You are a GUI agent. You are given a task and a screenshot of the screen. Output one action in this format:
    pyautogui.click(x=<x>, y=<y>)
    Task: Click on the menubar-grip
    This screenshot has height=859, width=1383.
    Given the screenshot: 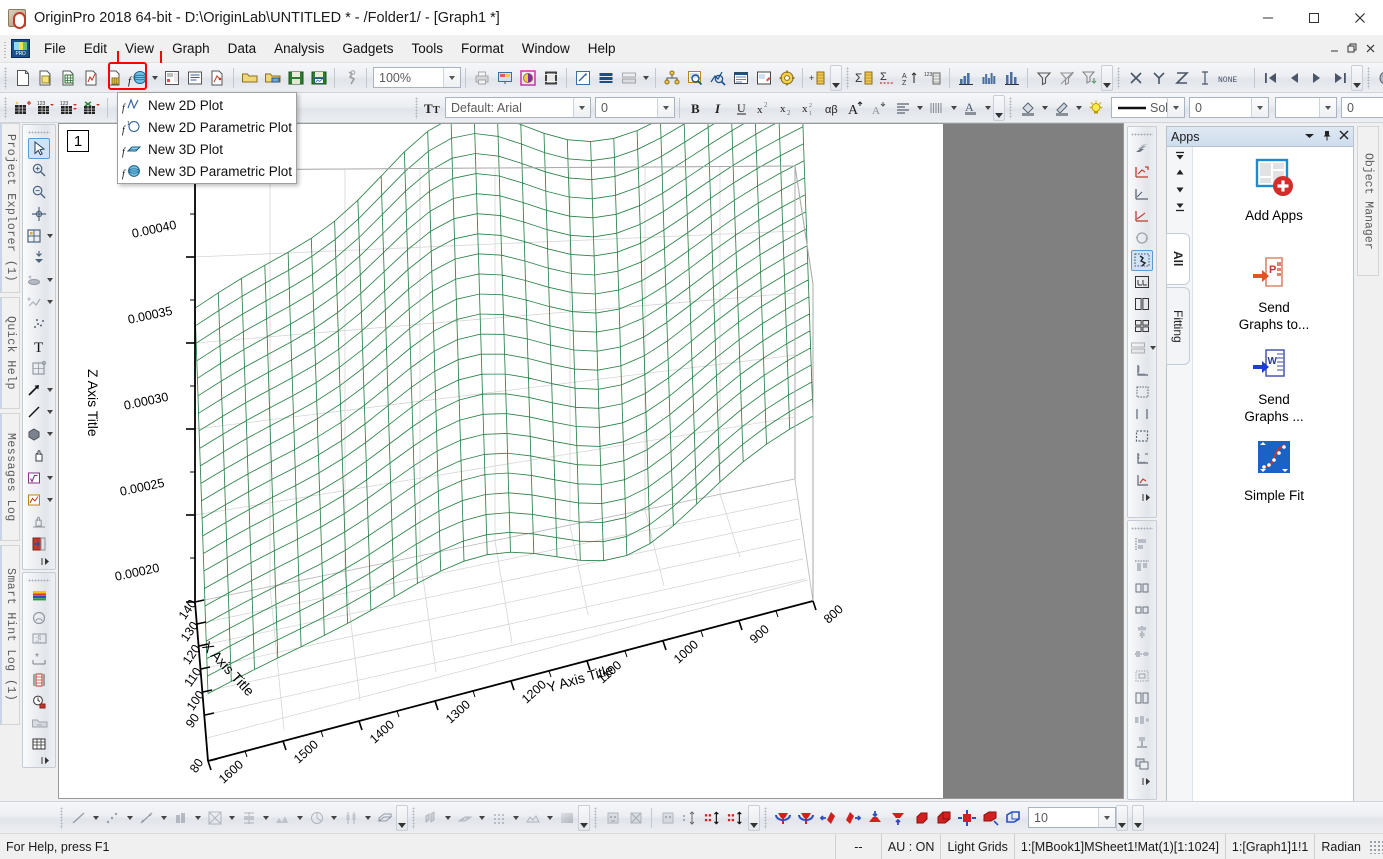 What is the action you would take?
    pyautogui.click(x=5, y=48)
    